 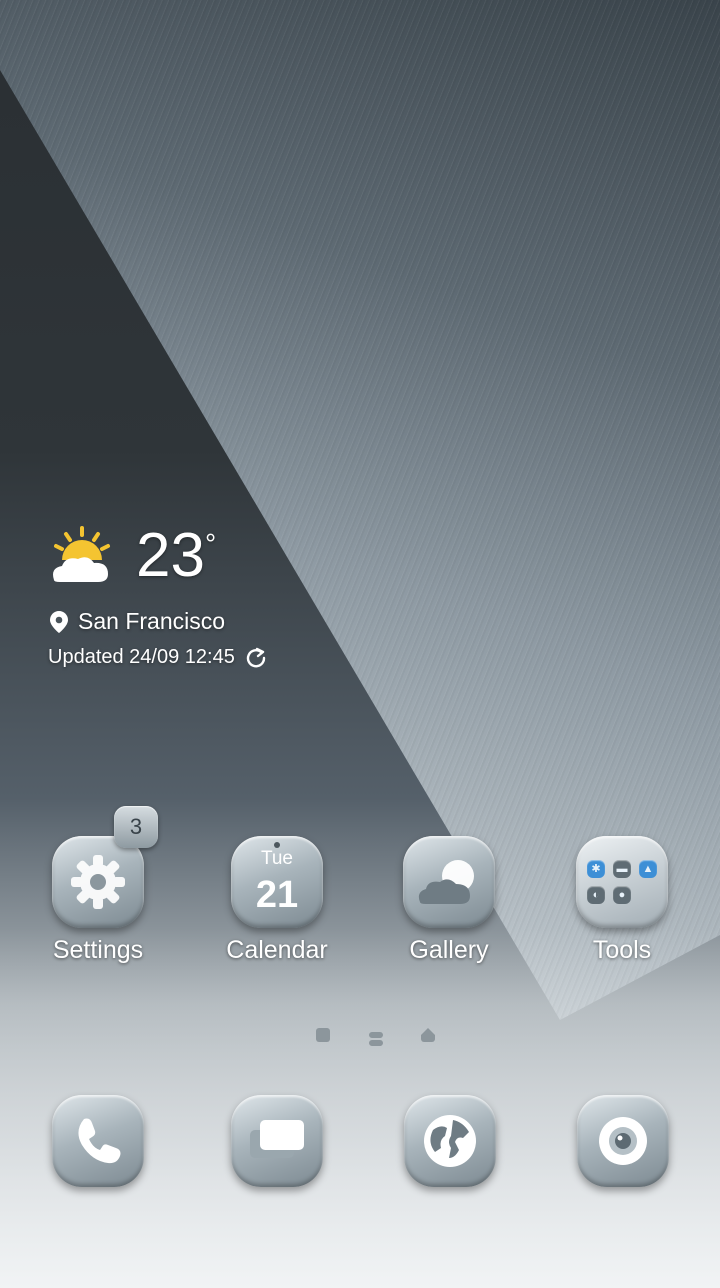 I want to click on recorder-icon: ●, so click(x=622, y=895).